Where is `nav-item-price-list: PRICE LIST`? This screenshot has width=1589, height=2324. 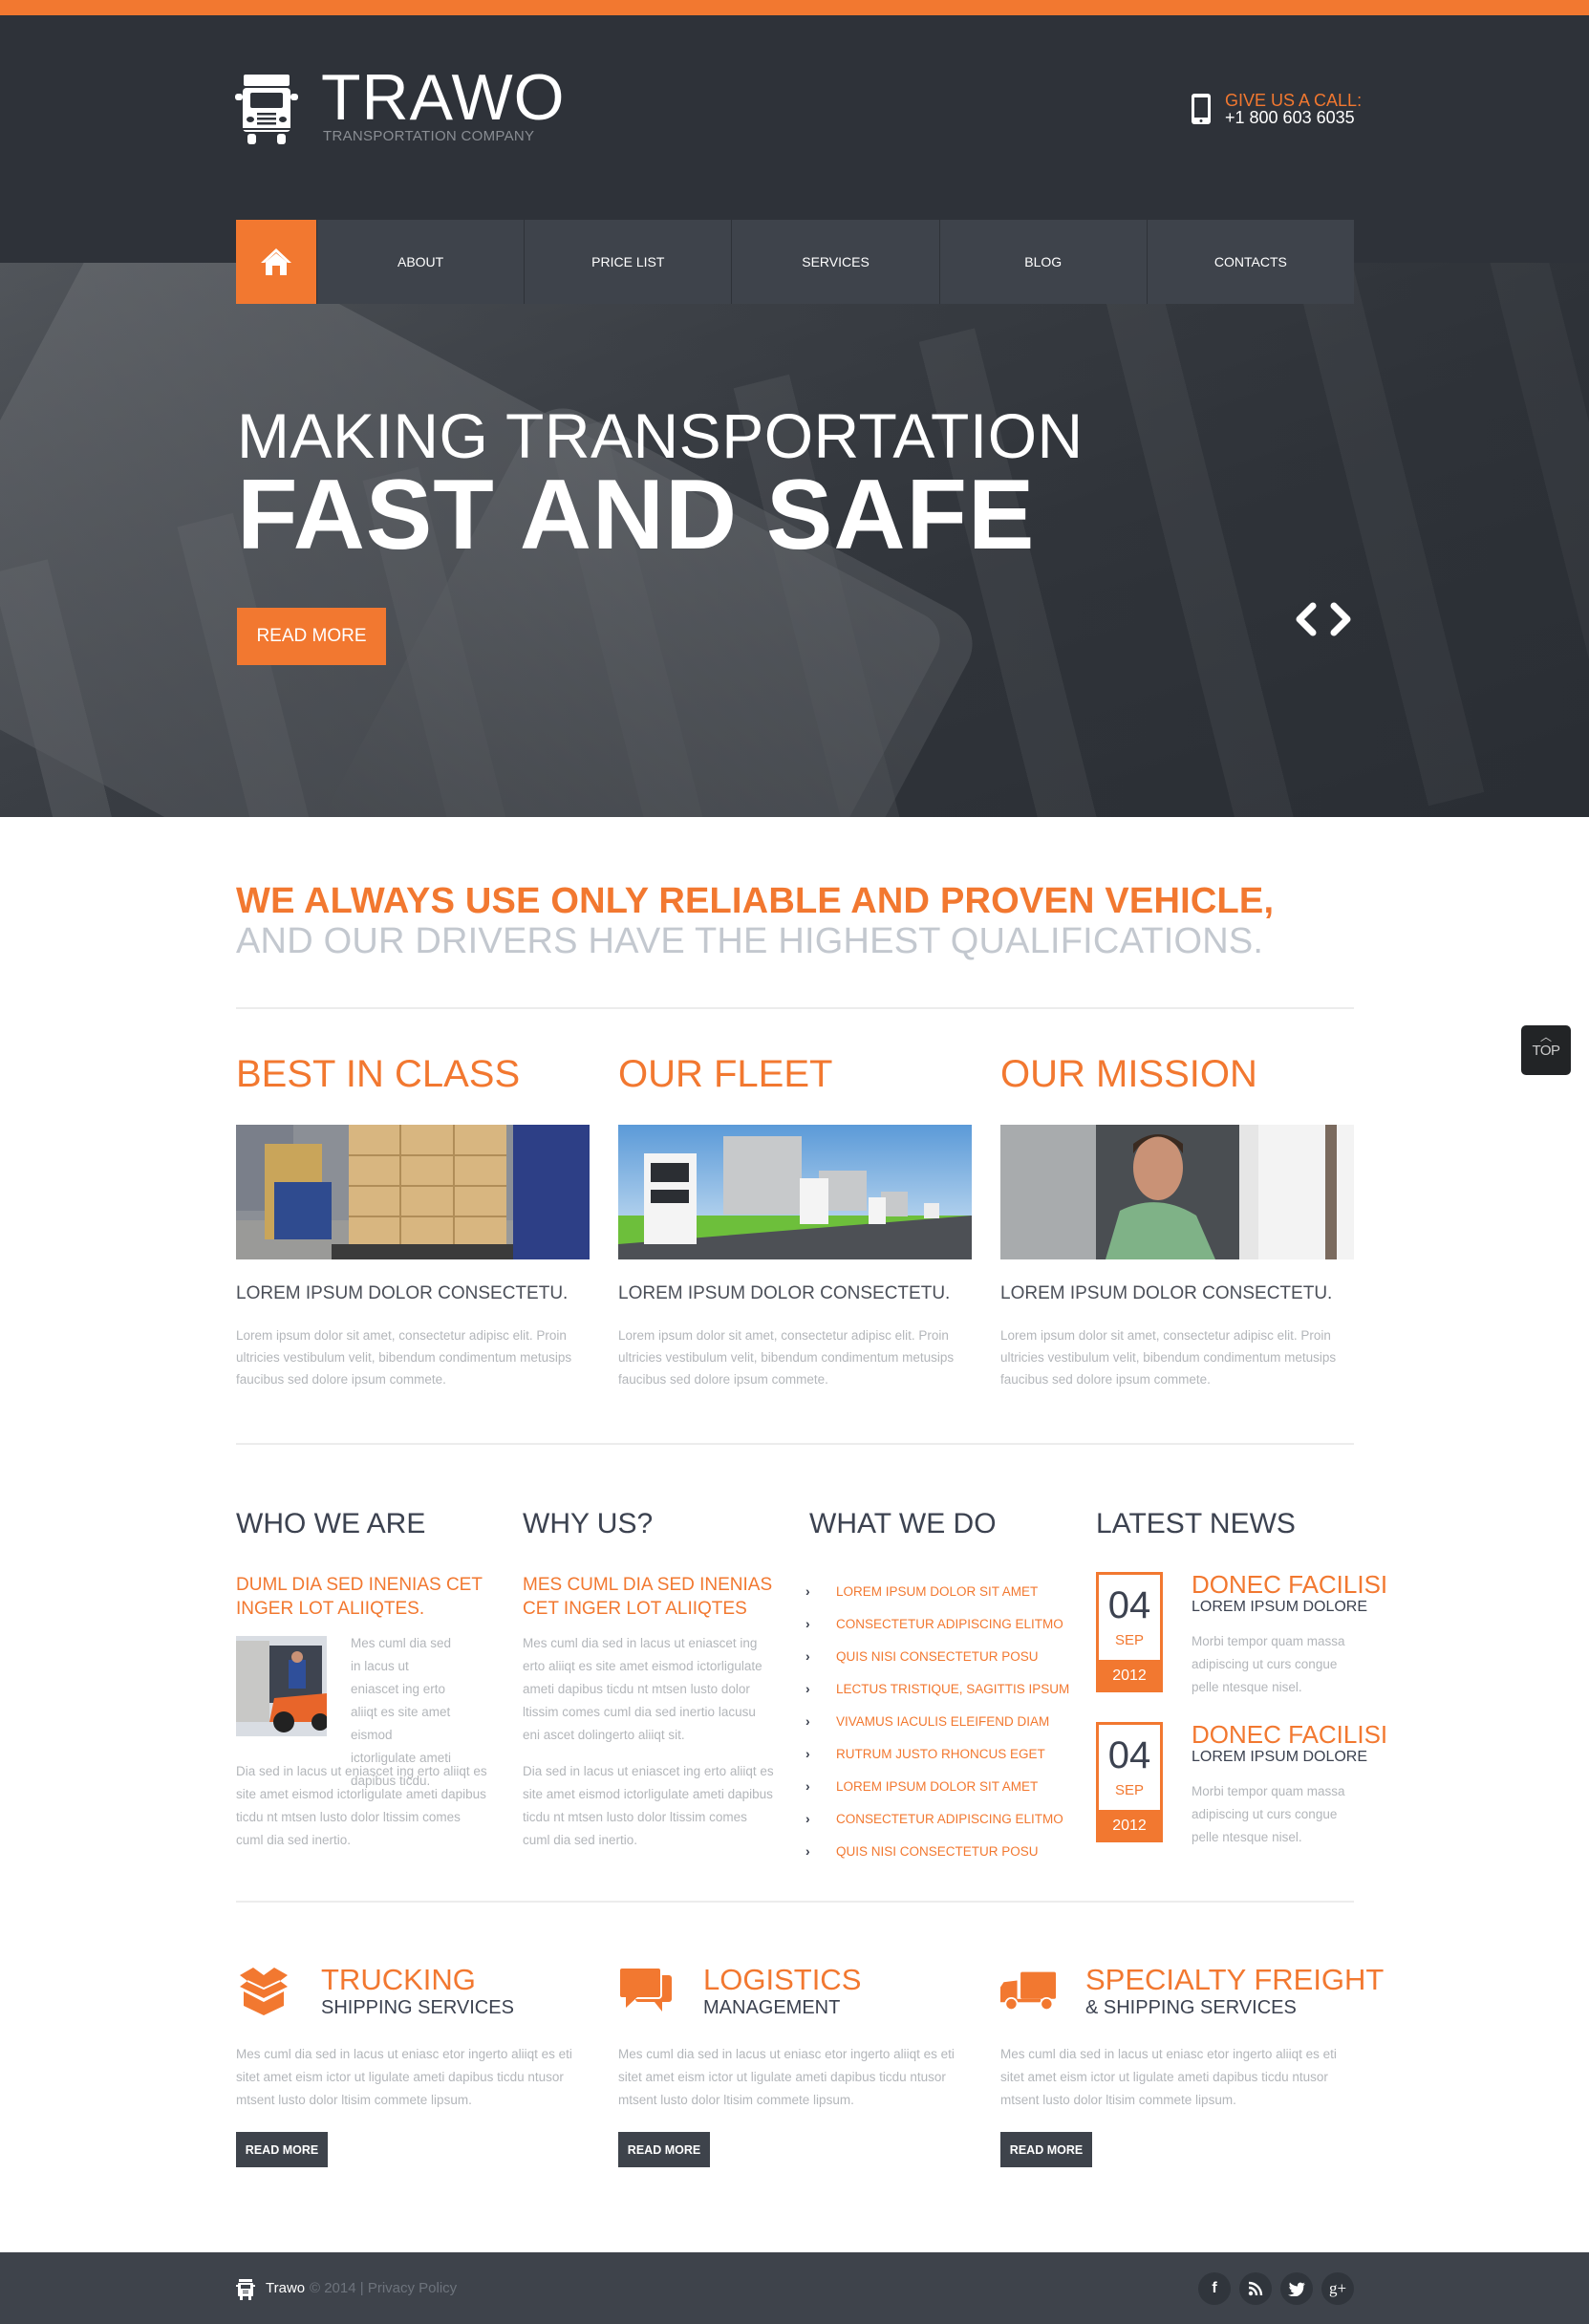
nav-item-price-list: PRICE LIST is located at coordinates (628, 262).